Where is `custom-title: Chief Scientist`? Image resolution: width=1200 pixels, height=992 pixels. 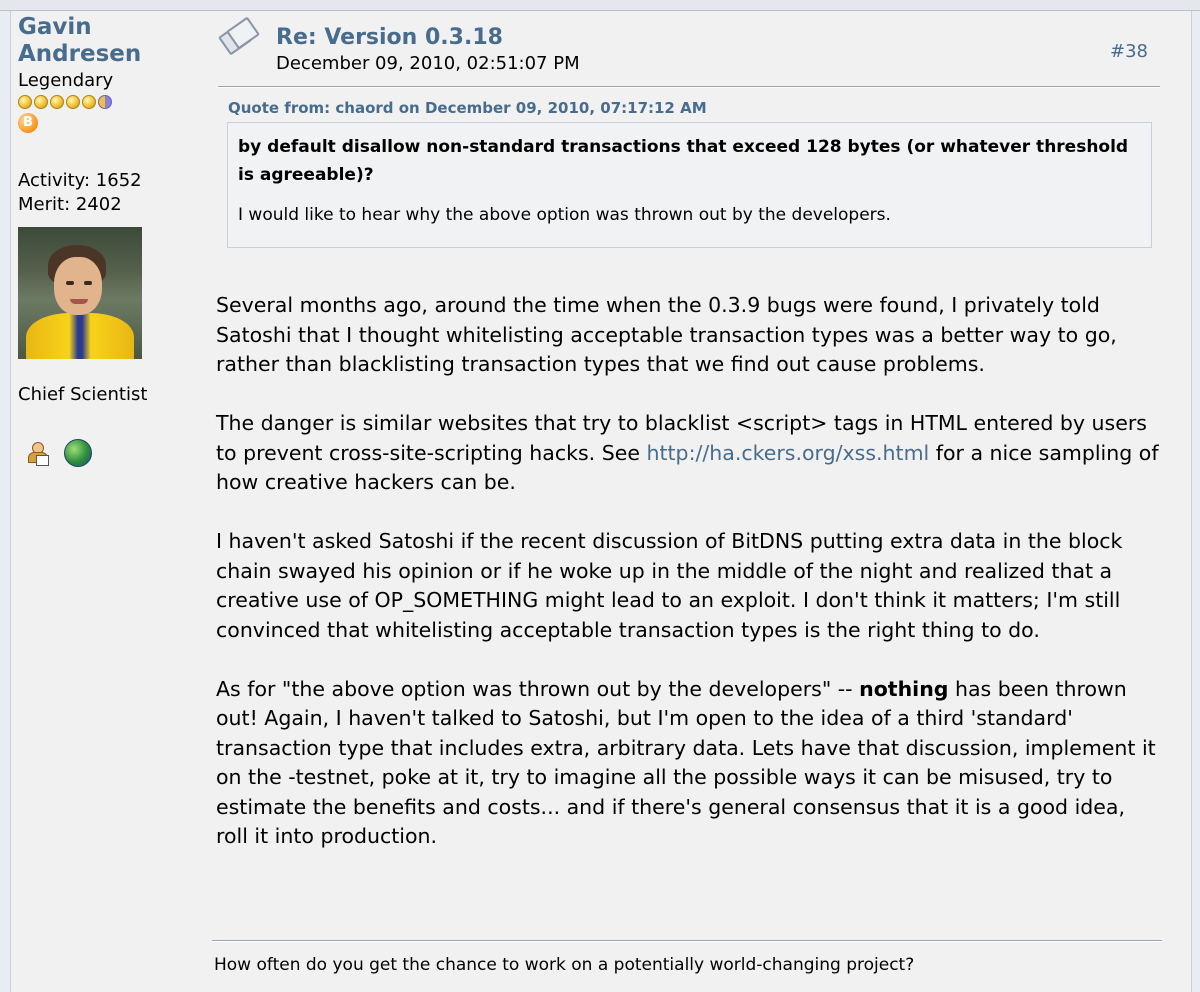
custom-title: Chief Scientist is located at coordinates (83, 394).